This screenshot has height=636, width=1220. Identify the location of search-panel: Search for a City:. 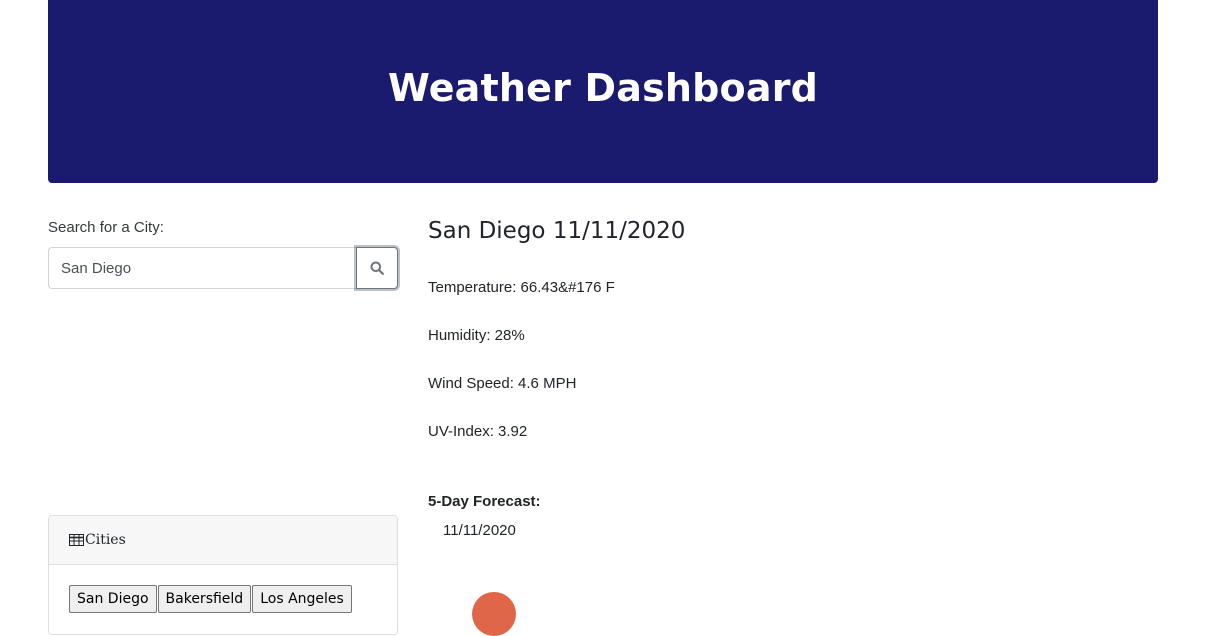
(223, 252).